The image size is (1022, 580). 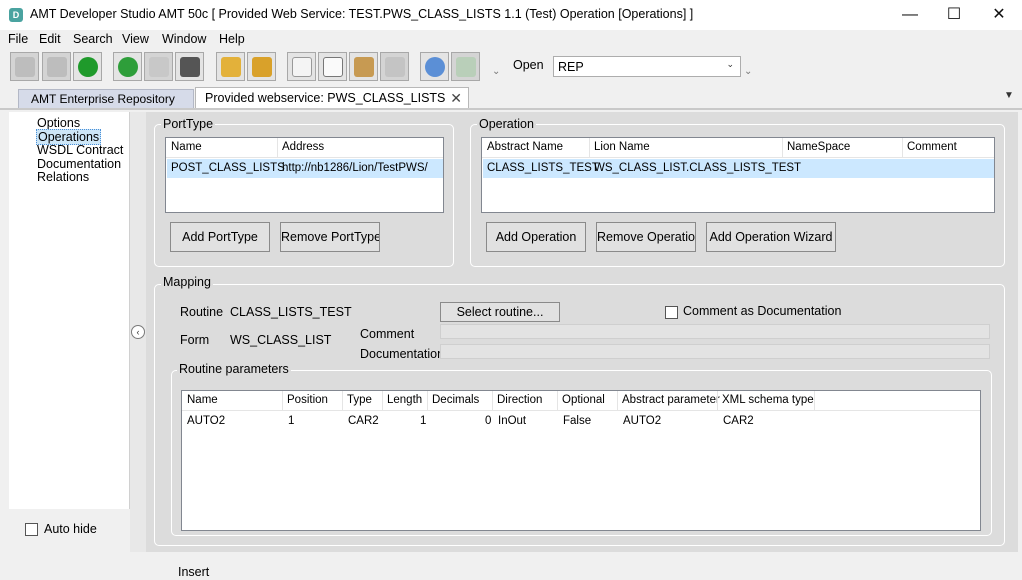 I want to click on print-button, so click(x=189, y=66).